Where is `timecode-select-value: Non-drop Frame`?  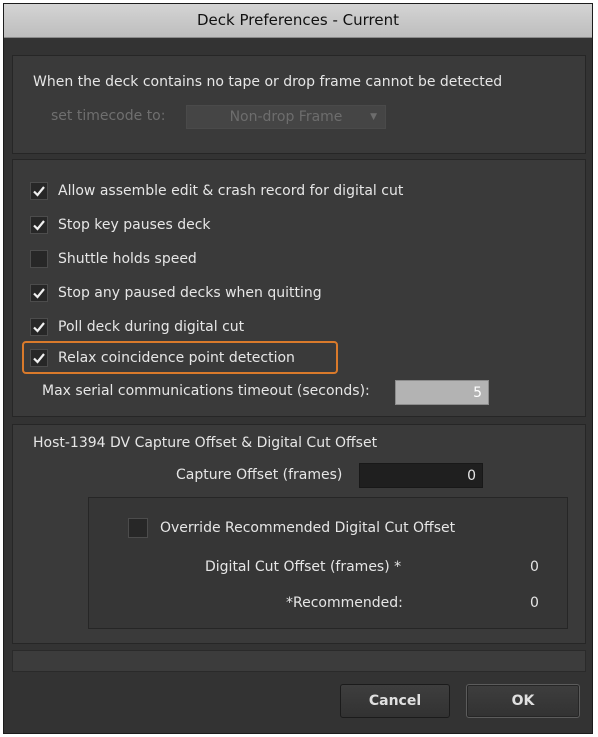 timecode-select-value: Non-drop Frame is located at coordinates (286, 117).